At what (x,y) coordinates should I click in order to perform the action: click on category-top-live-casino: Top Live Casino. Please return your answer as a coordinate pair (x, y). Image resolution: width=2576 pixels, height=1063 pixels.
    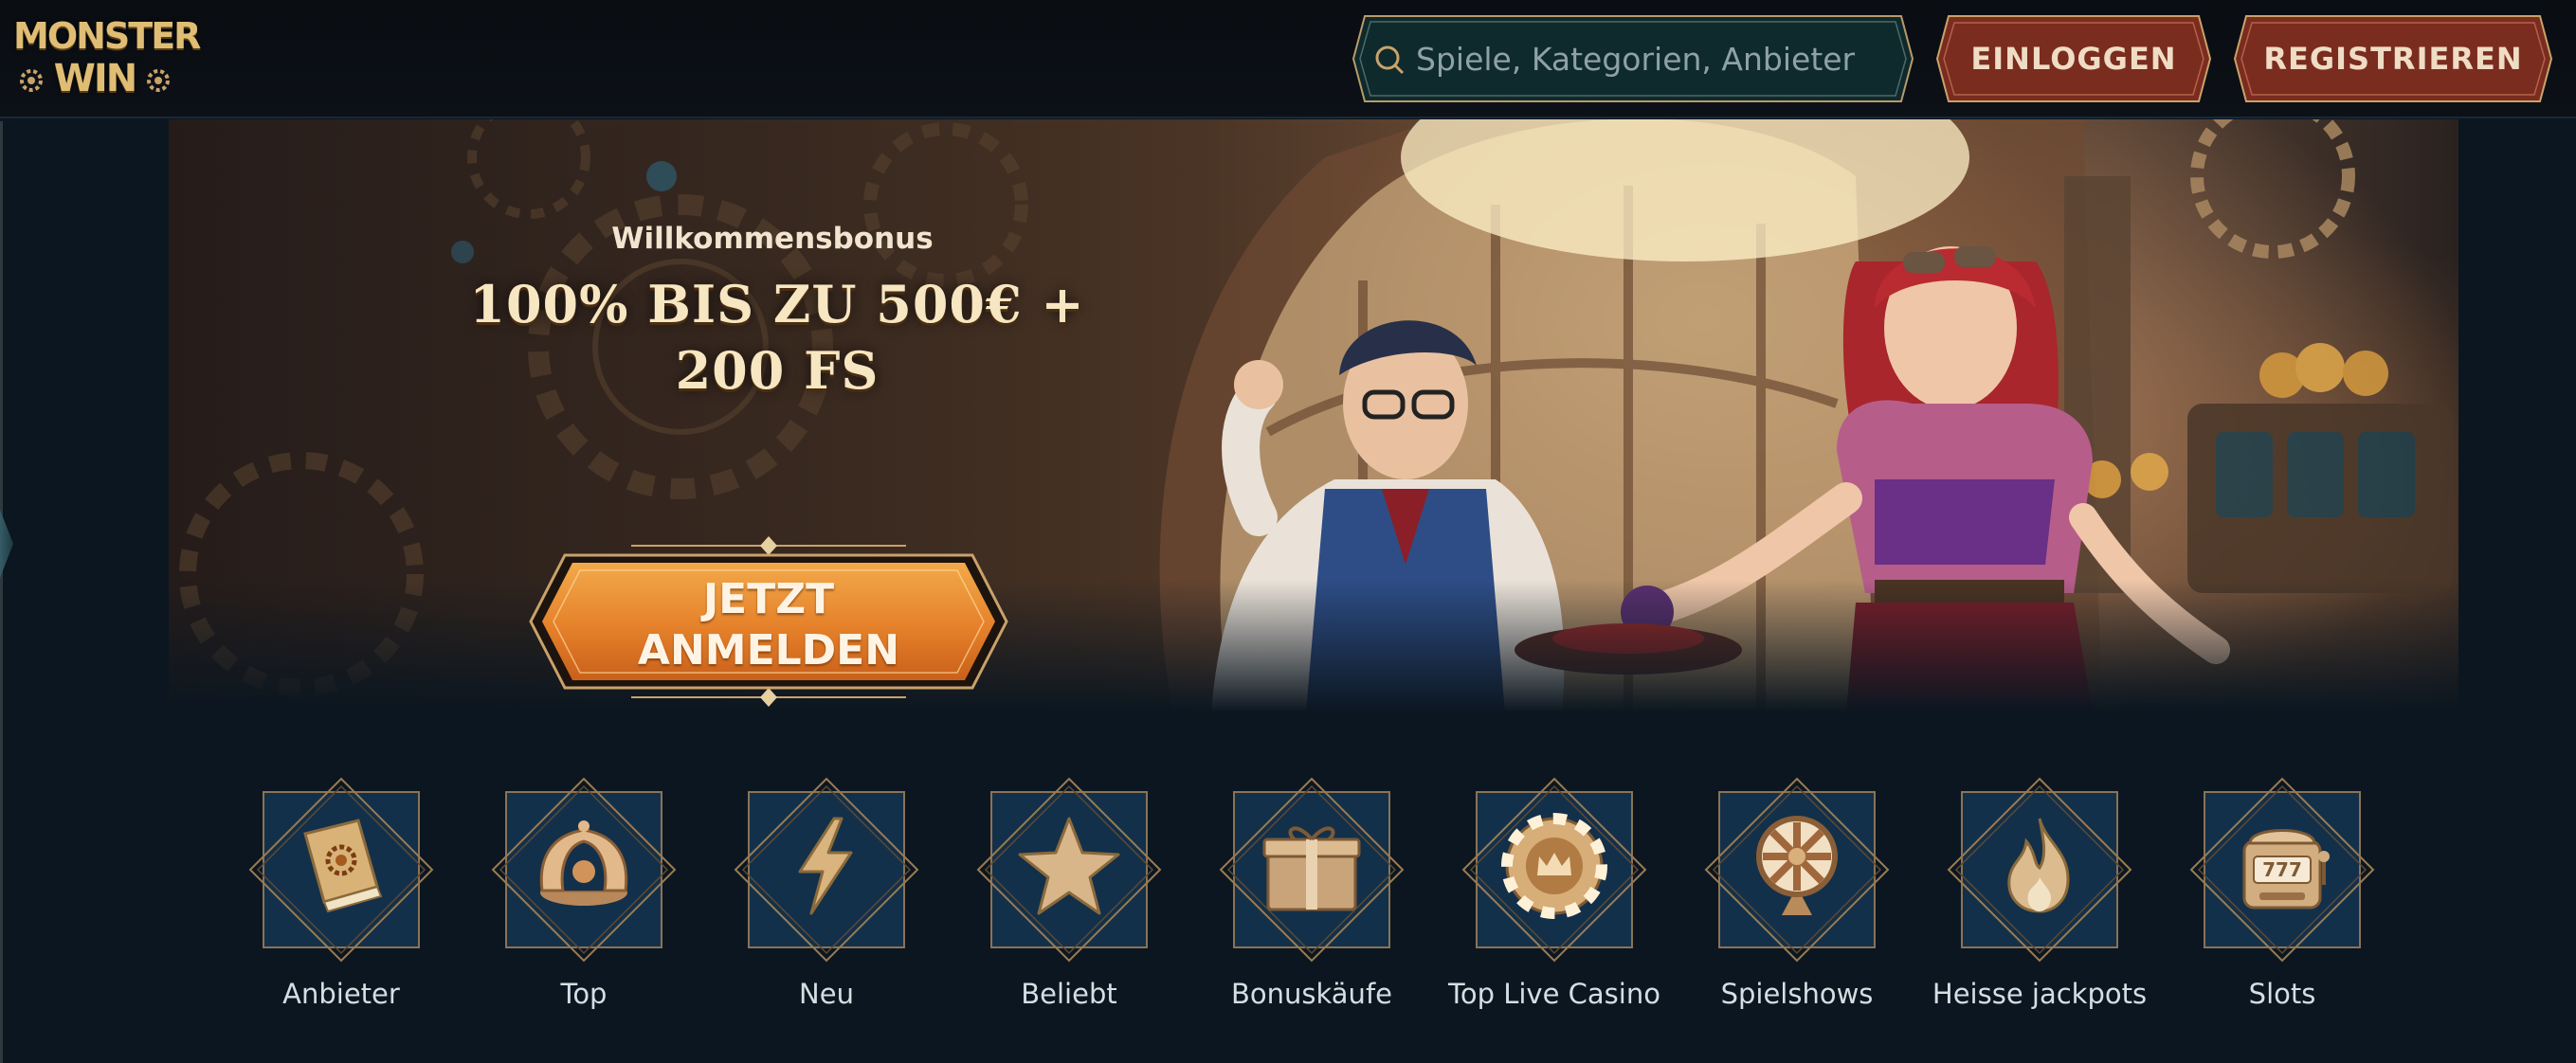
    Looking at the image, I should click on (1554, 917).